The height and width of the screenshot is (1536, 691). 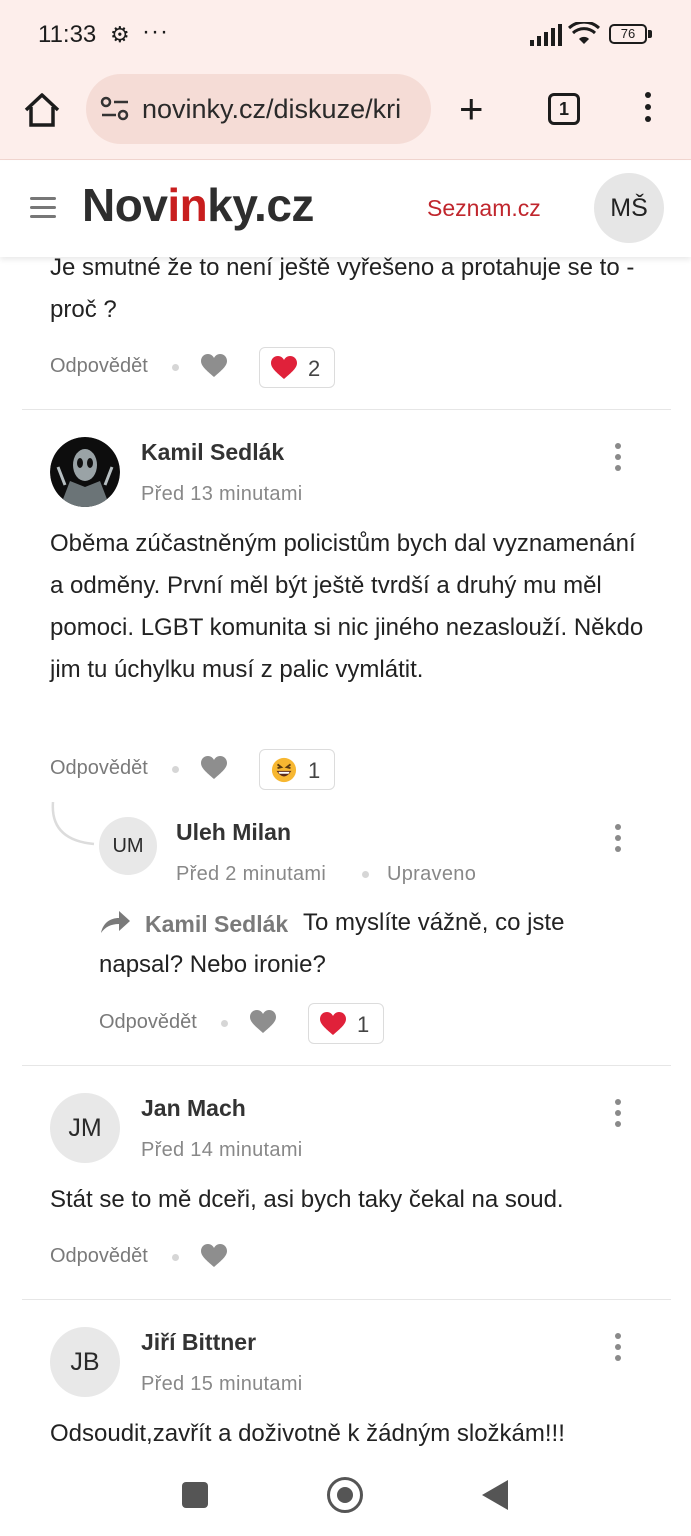 I want to click on wifi-icon, so click(x=584, y=33).